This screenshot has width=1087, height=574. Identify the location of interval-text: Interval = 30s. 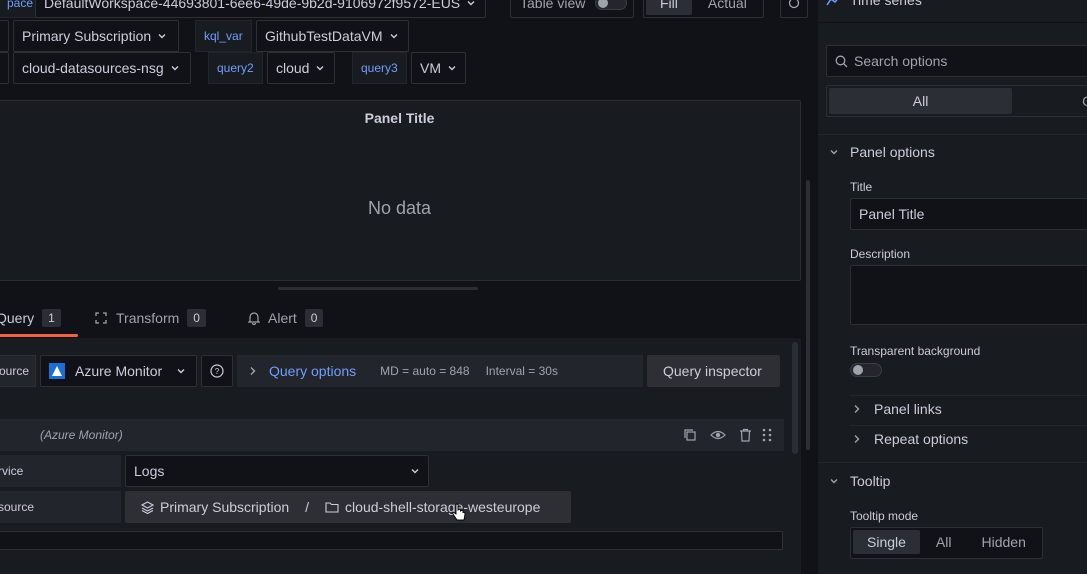
(521, 371).